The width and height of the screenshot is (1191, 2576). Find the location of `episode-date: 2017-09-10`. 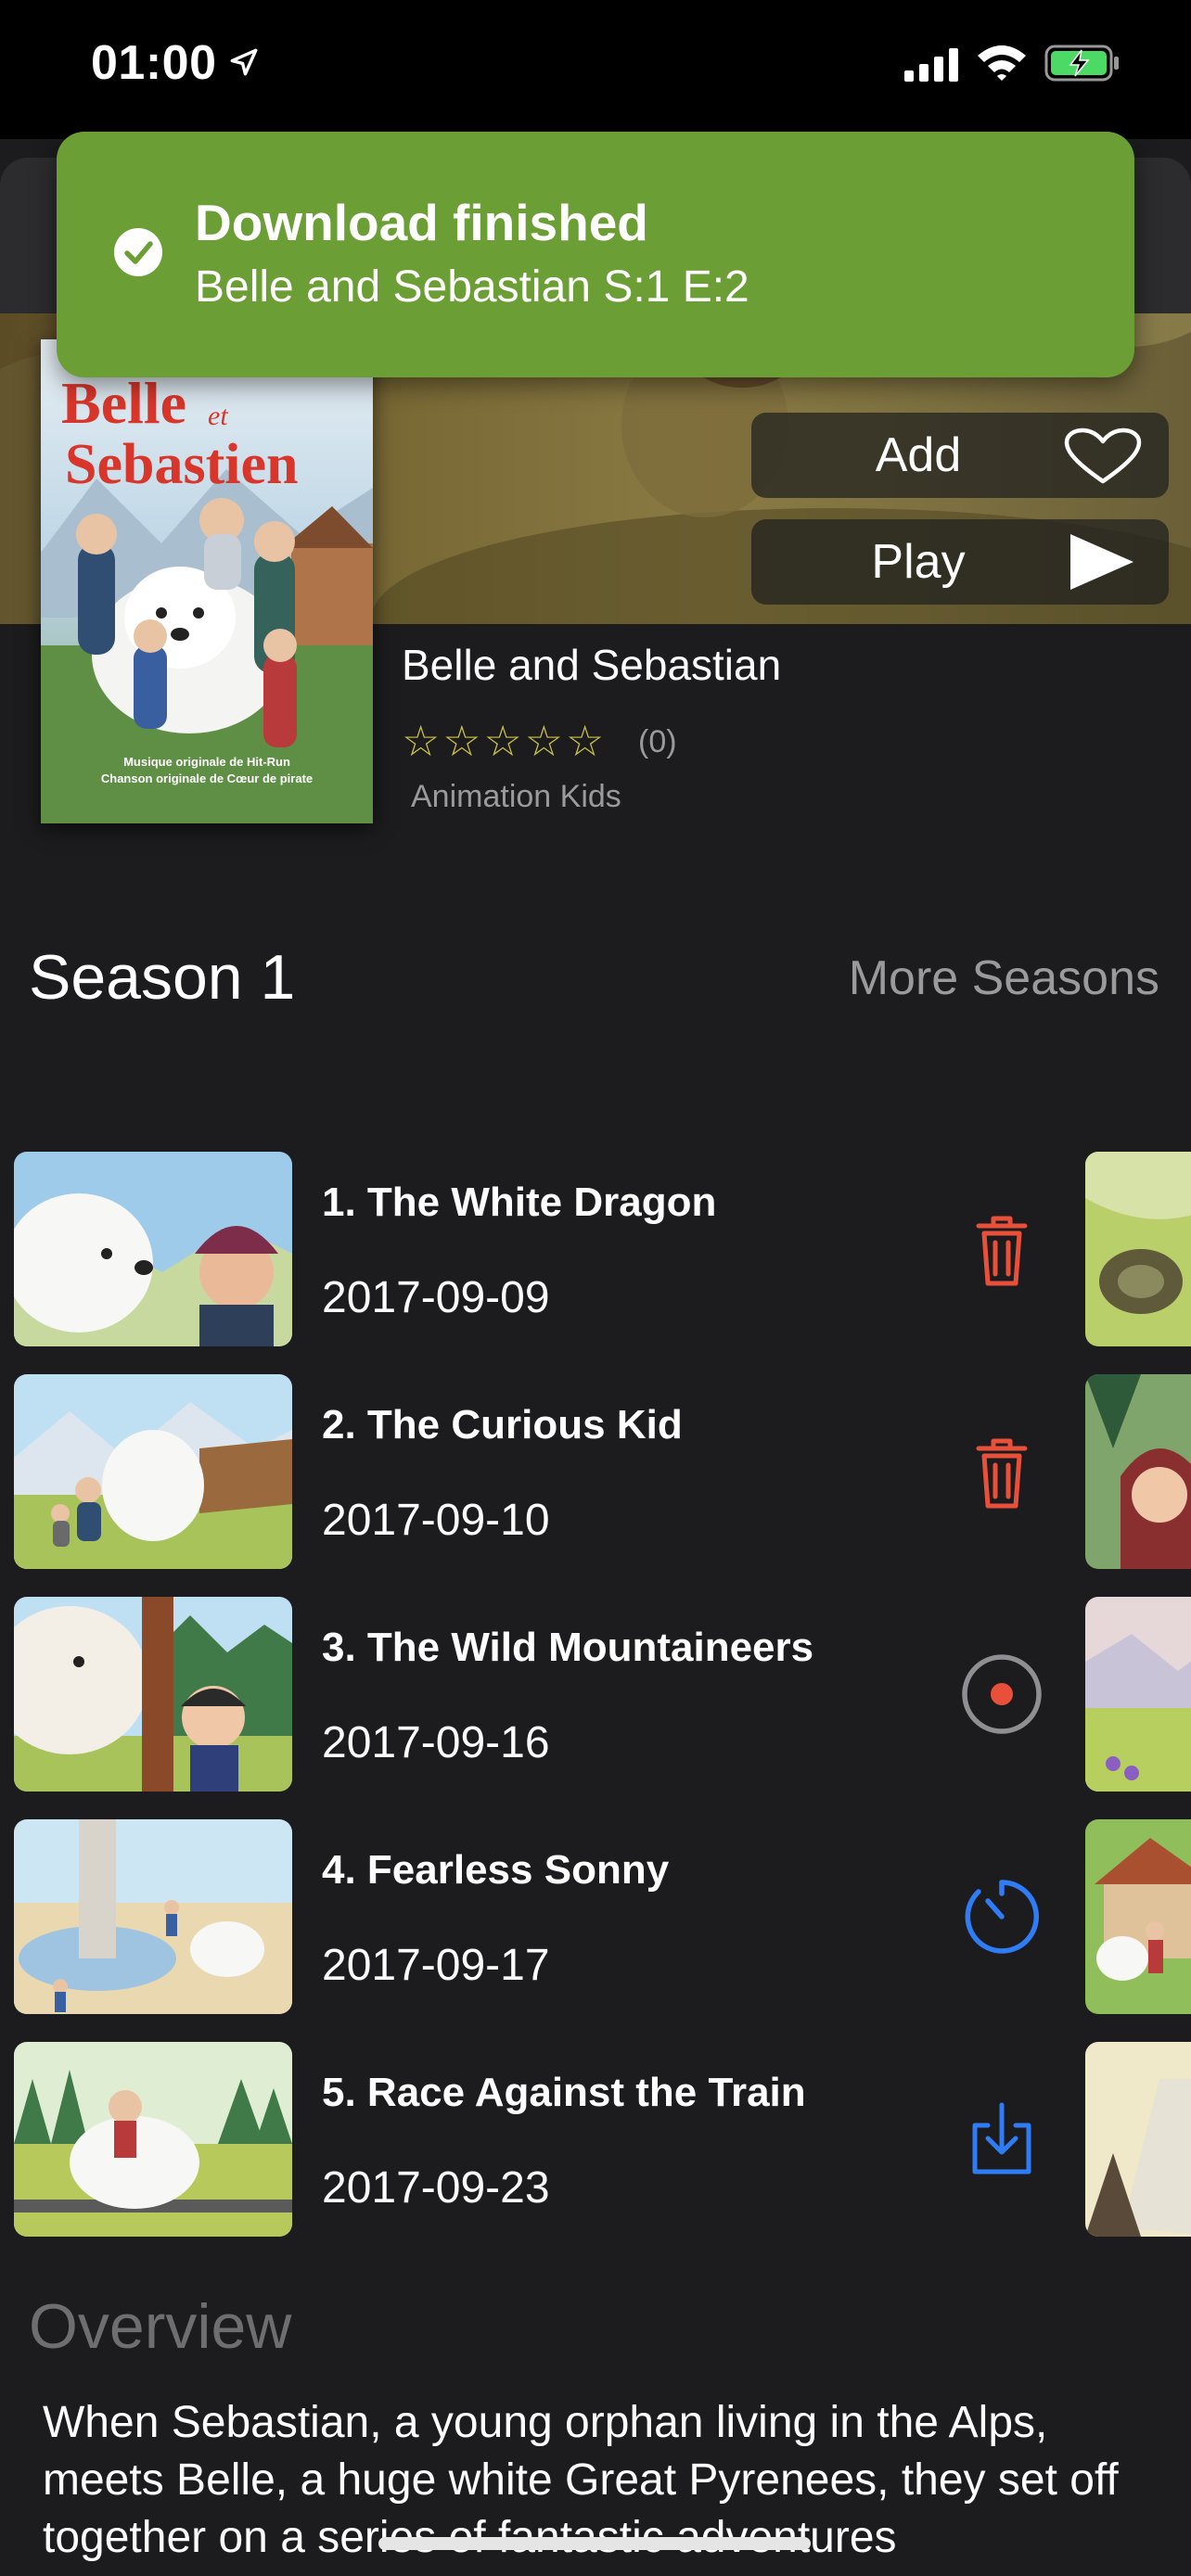

episode-date: 2017-09-10 is located at coordinates (436, 1520).